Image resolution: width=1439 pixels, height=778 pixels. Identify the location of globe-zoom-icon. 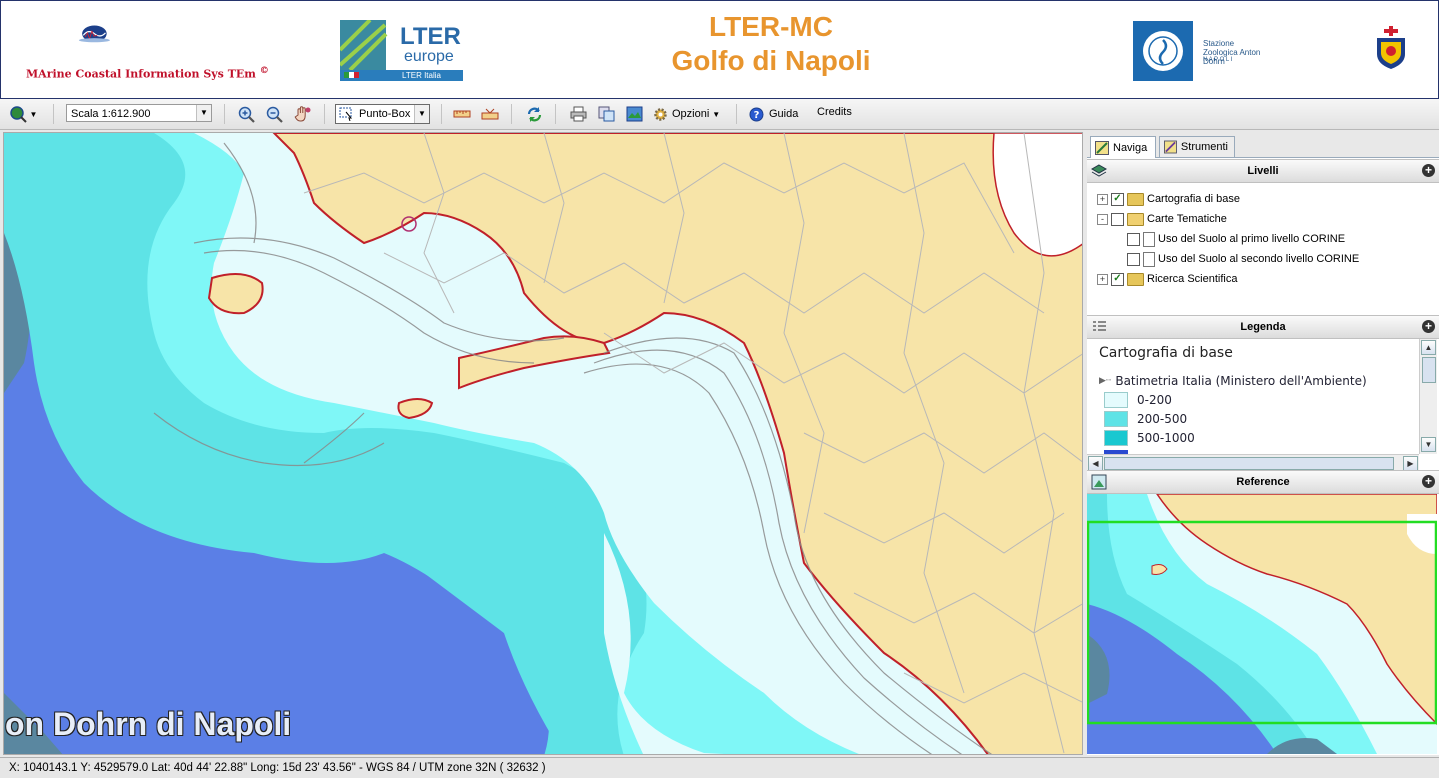
(18, 114).